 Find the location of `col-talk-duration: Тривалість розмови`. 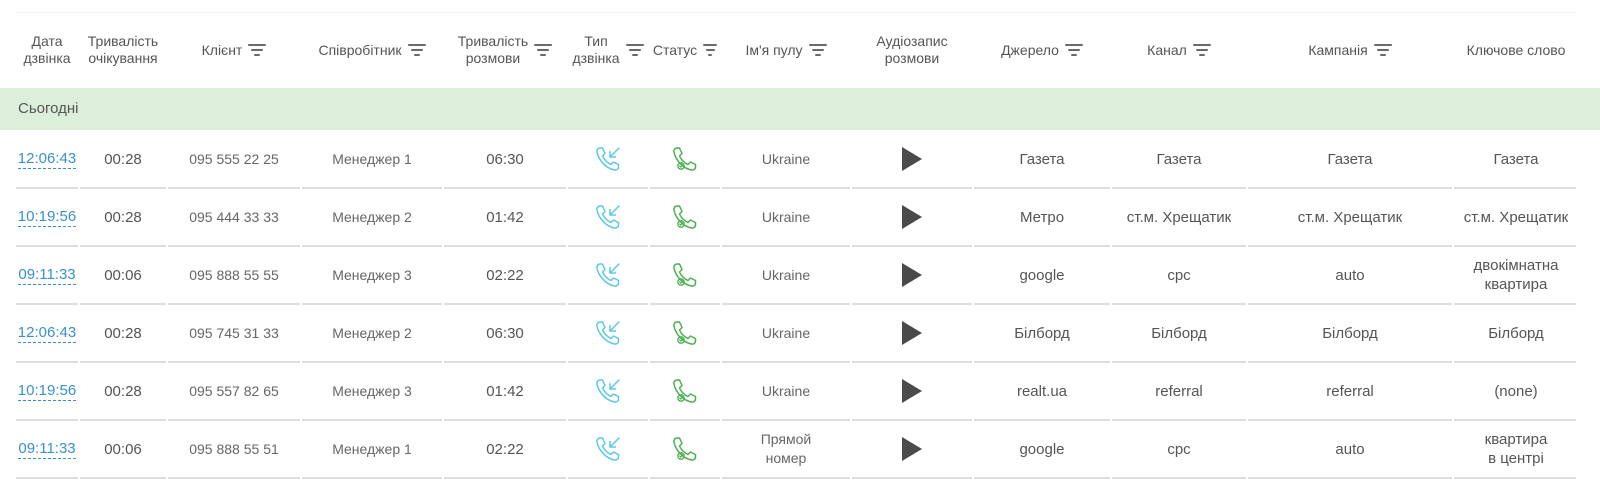

col-talk-duration: Тривалість розмови is located at coordinates (505, 50).